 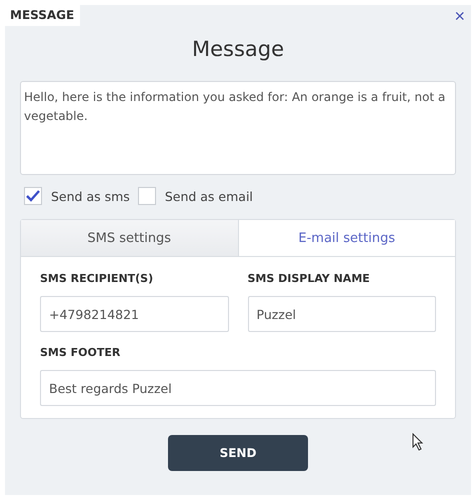 I want to click on checkbox-label: Send as sms, so click(x=90, y=196).